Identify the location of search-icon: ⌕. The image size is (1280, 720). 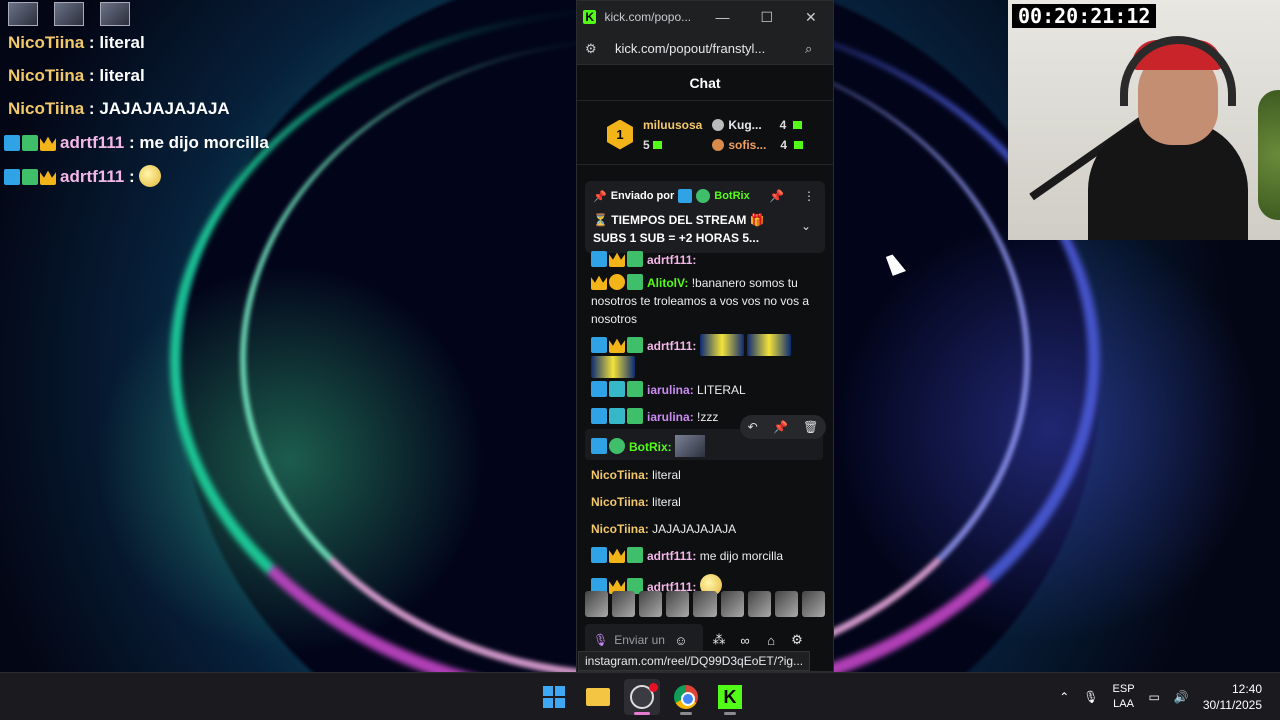
(815, 49).